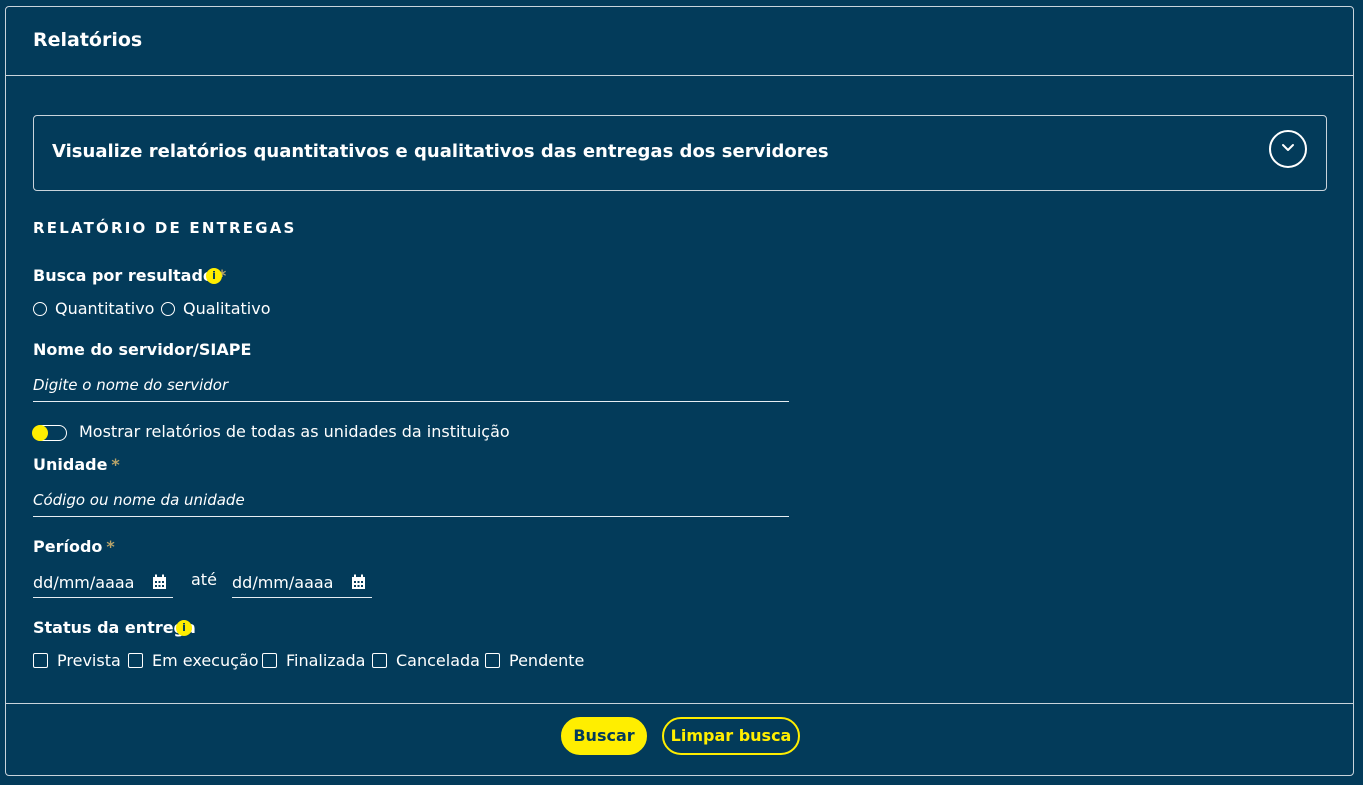  I want to click on servidor-placeholder: Digite o nome do servidor, so click(131, 385).